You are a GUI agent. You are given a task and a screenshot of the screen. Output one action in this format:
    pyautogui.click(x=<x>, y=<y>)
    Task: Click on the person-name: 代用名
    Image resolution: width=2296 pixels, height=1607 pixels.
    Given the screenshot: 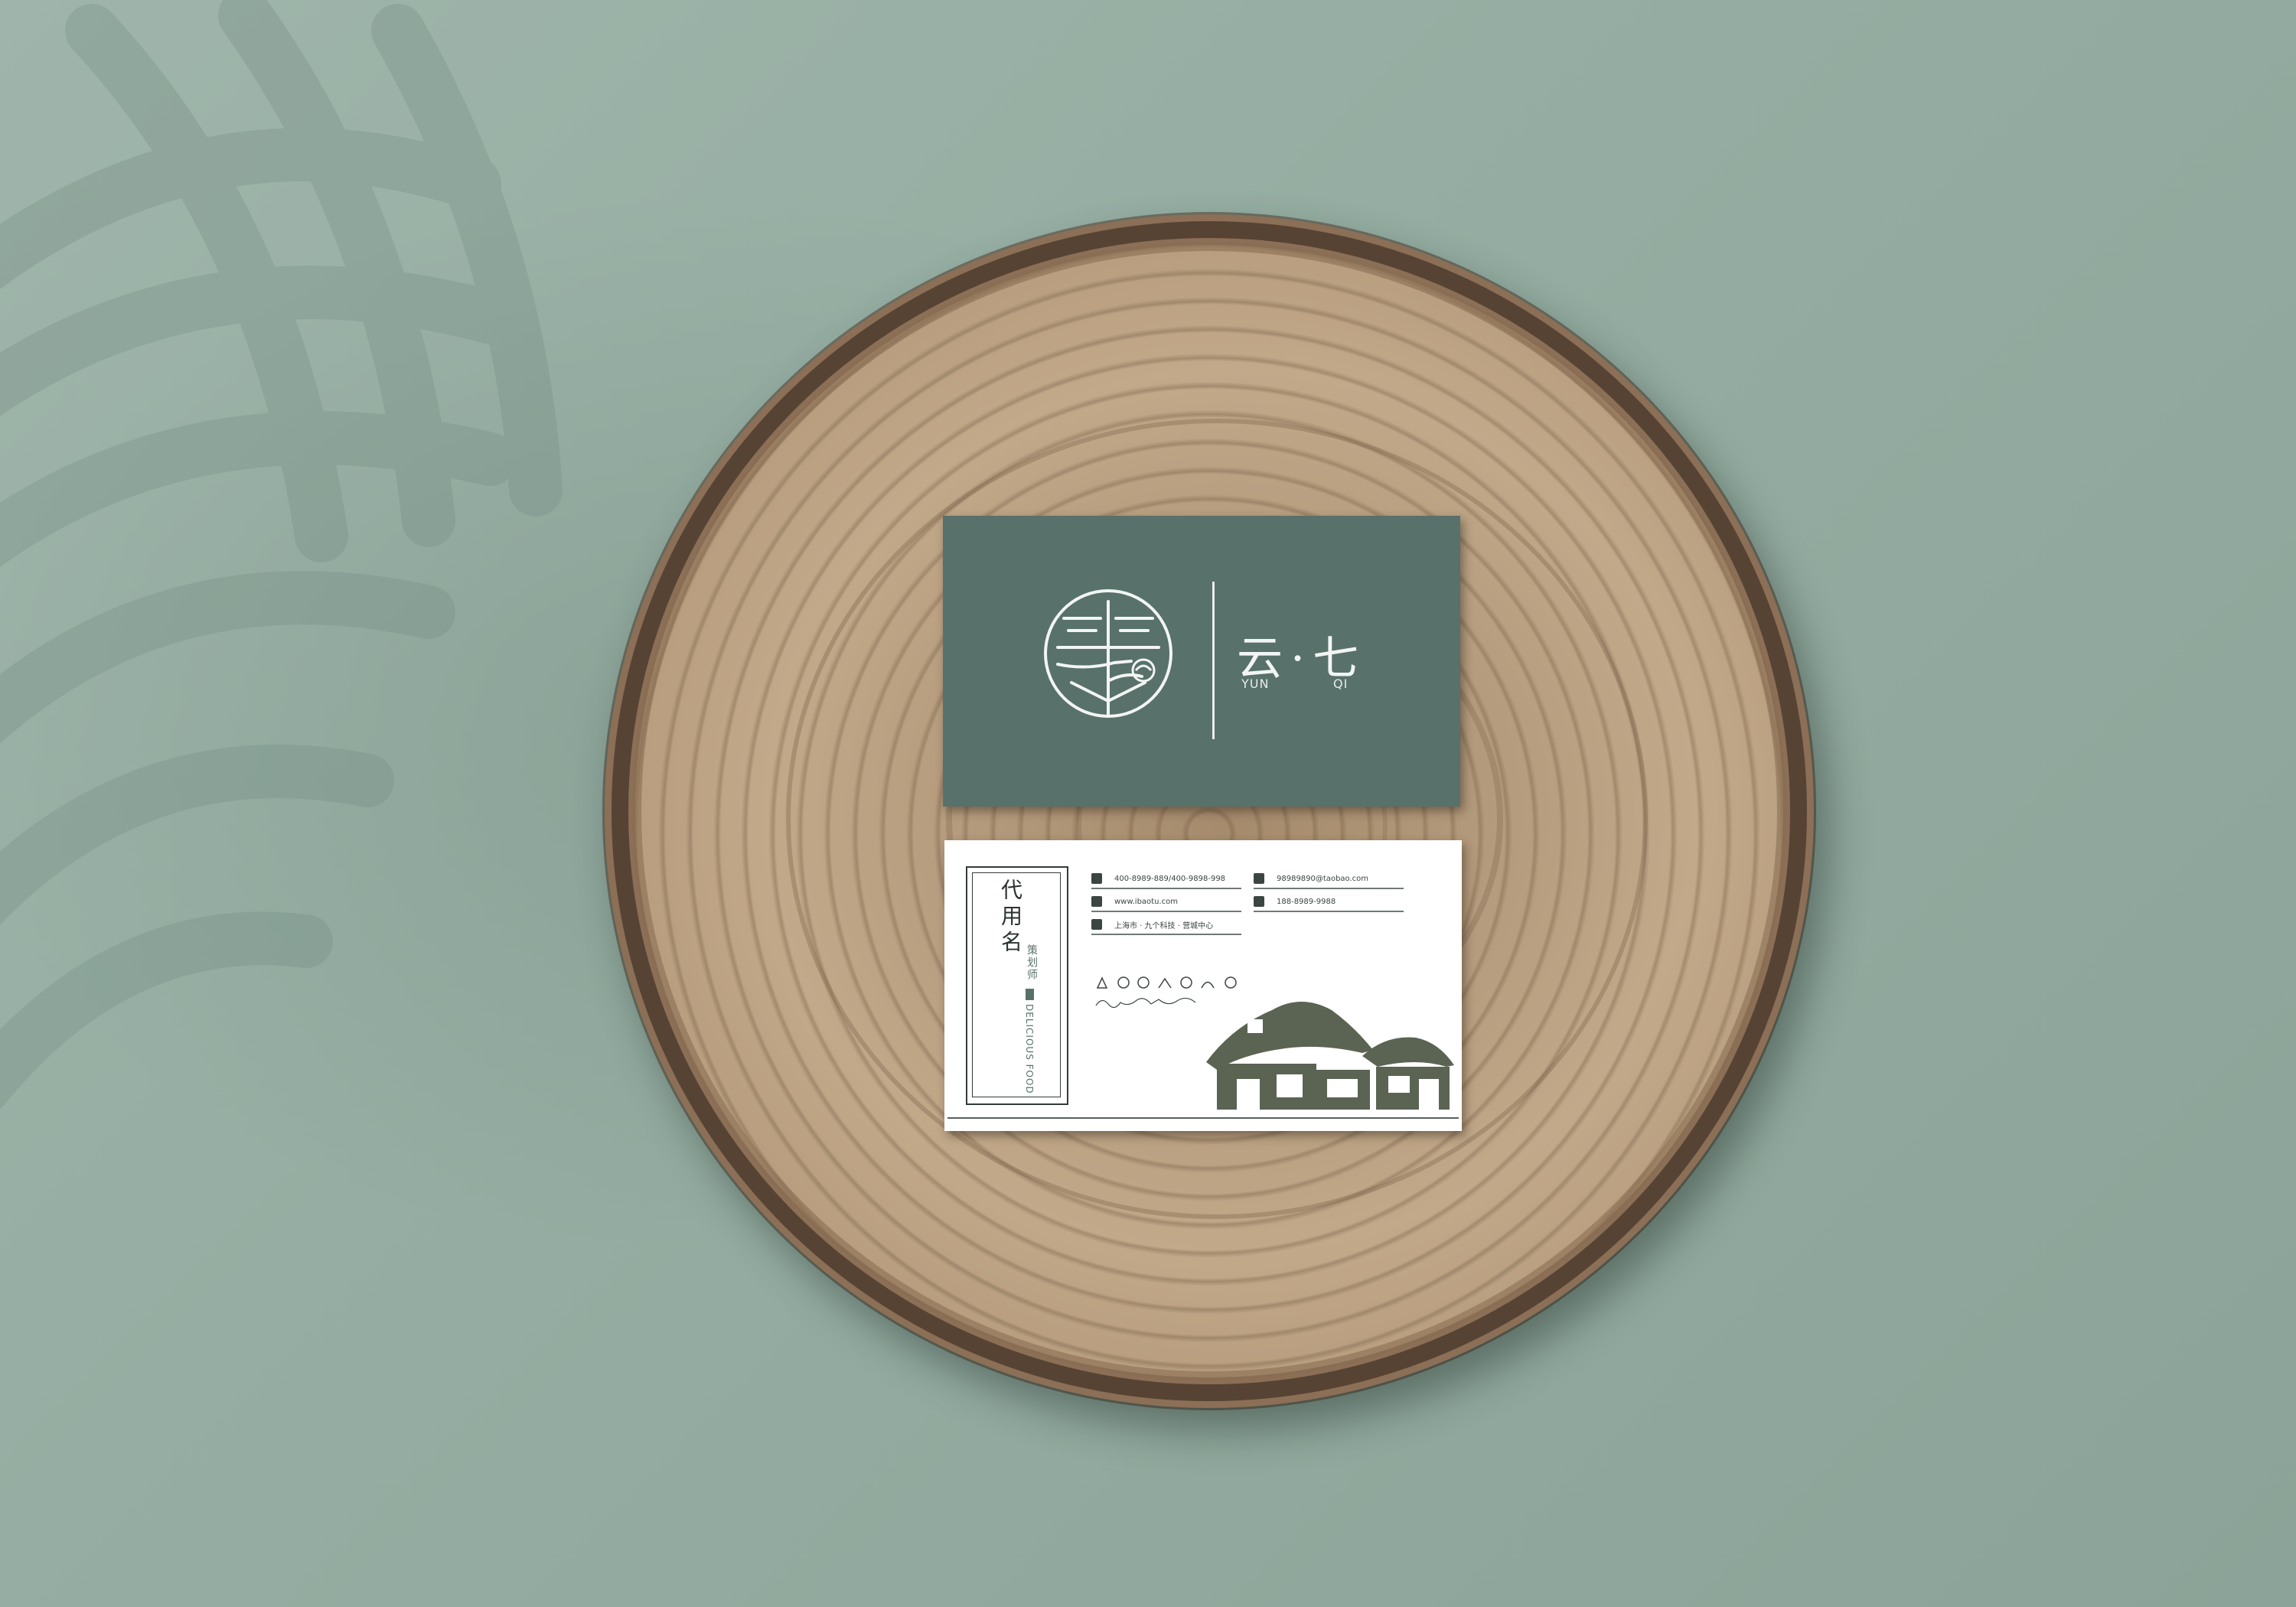 What is the action you would take?
    pyautogui.click(x=1010, y=917)
    